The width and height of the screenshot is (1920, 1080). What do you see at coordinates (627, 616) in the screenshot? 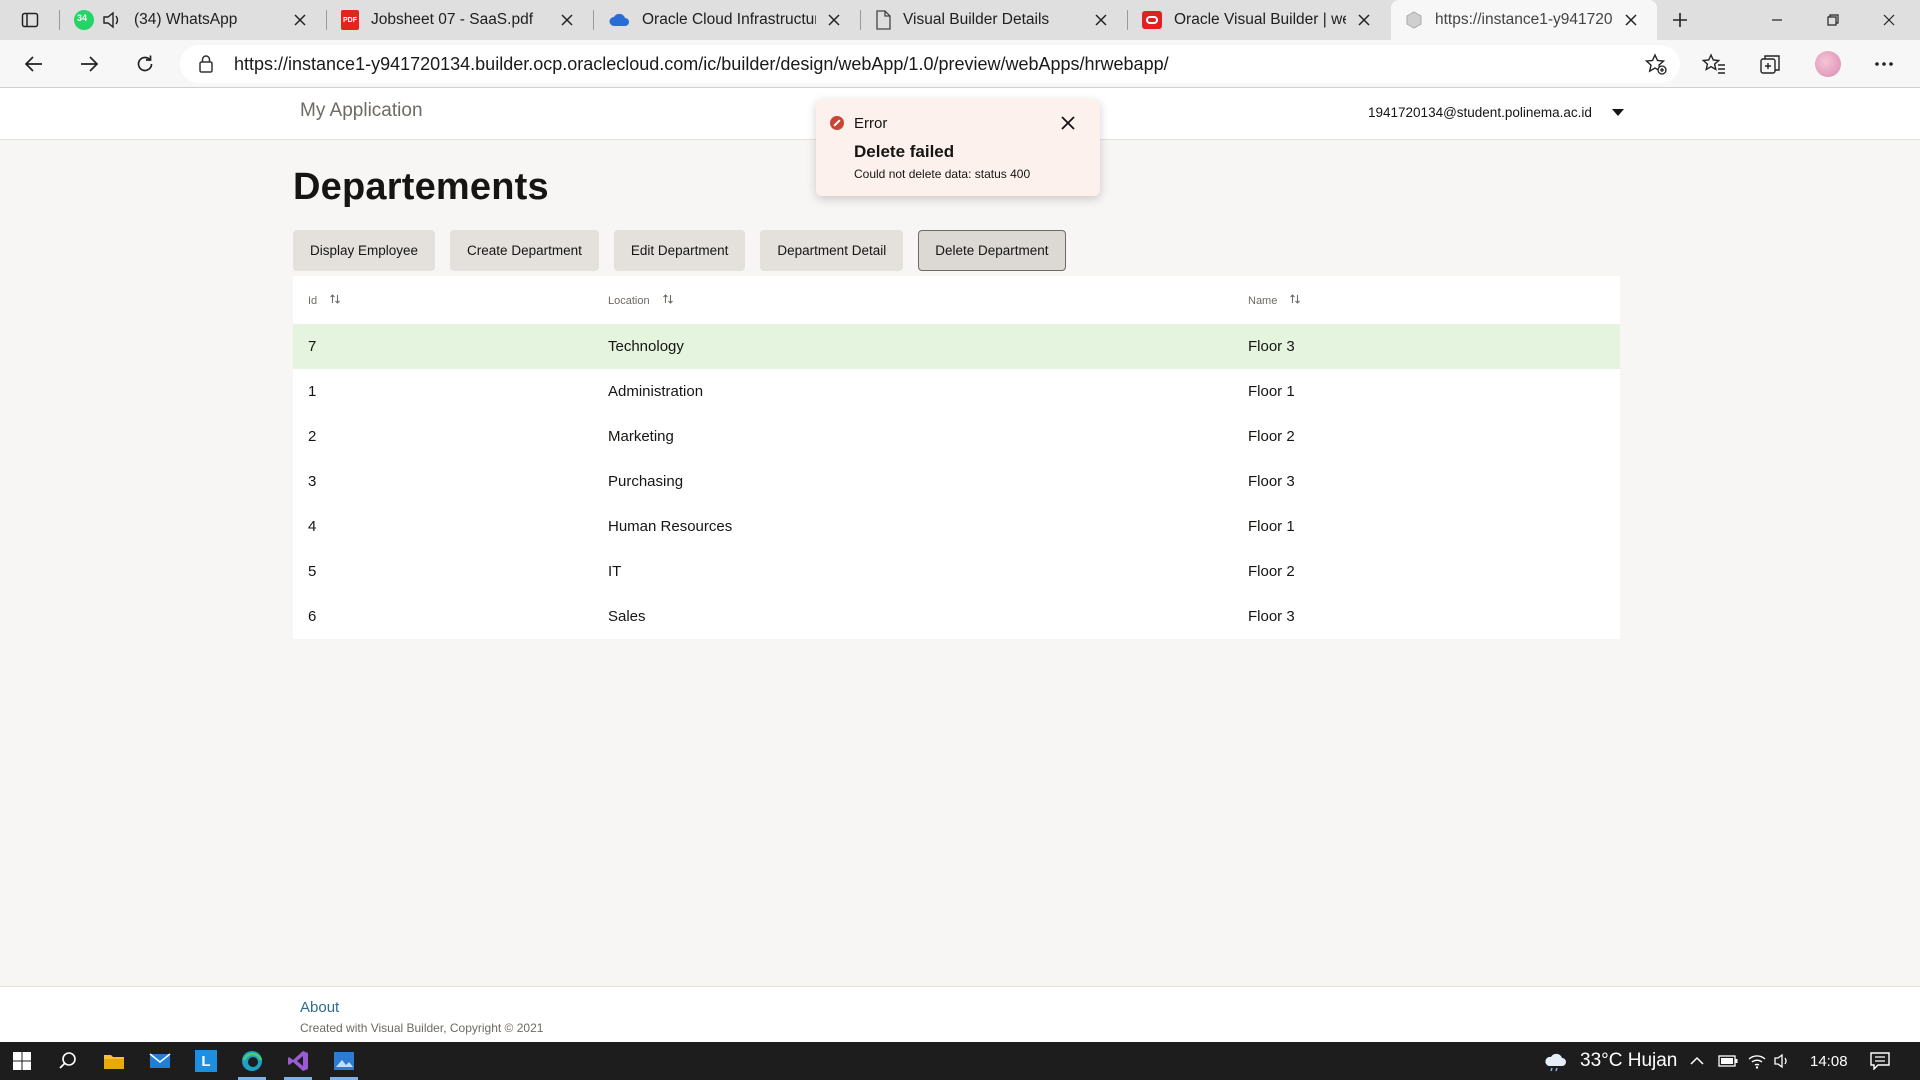
I see `cell-location: Sales` at bounding box center [627, 616].